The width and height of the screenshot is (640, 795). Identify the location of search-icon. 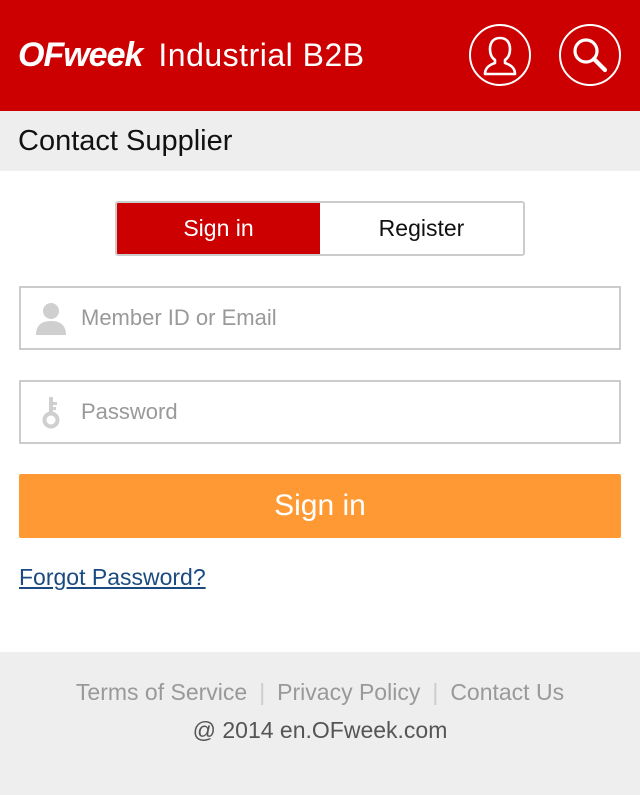
(590, 55).